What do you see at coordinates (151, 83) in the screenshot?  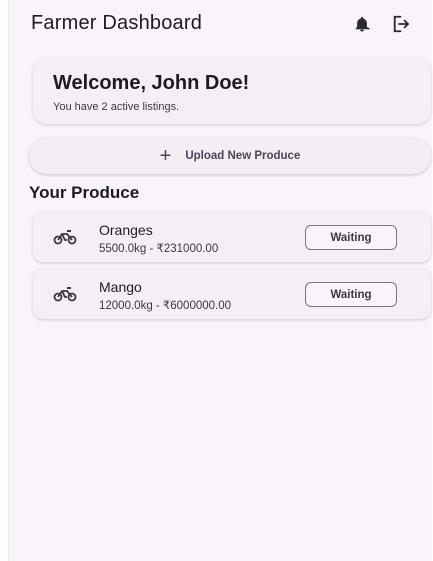 I see `welcome-title: Welcome, John Doe!` at bounding box center [151, 83].